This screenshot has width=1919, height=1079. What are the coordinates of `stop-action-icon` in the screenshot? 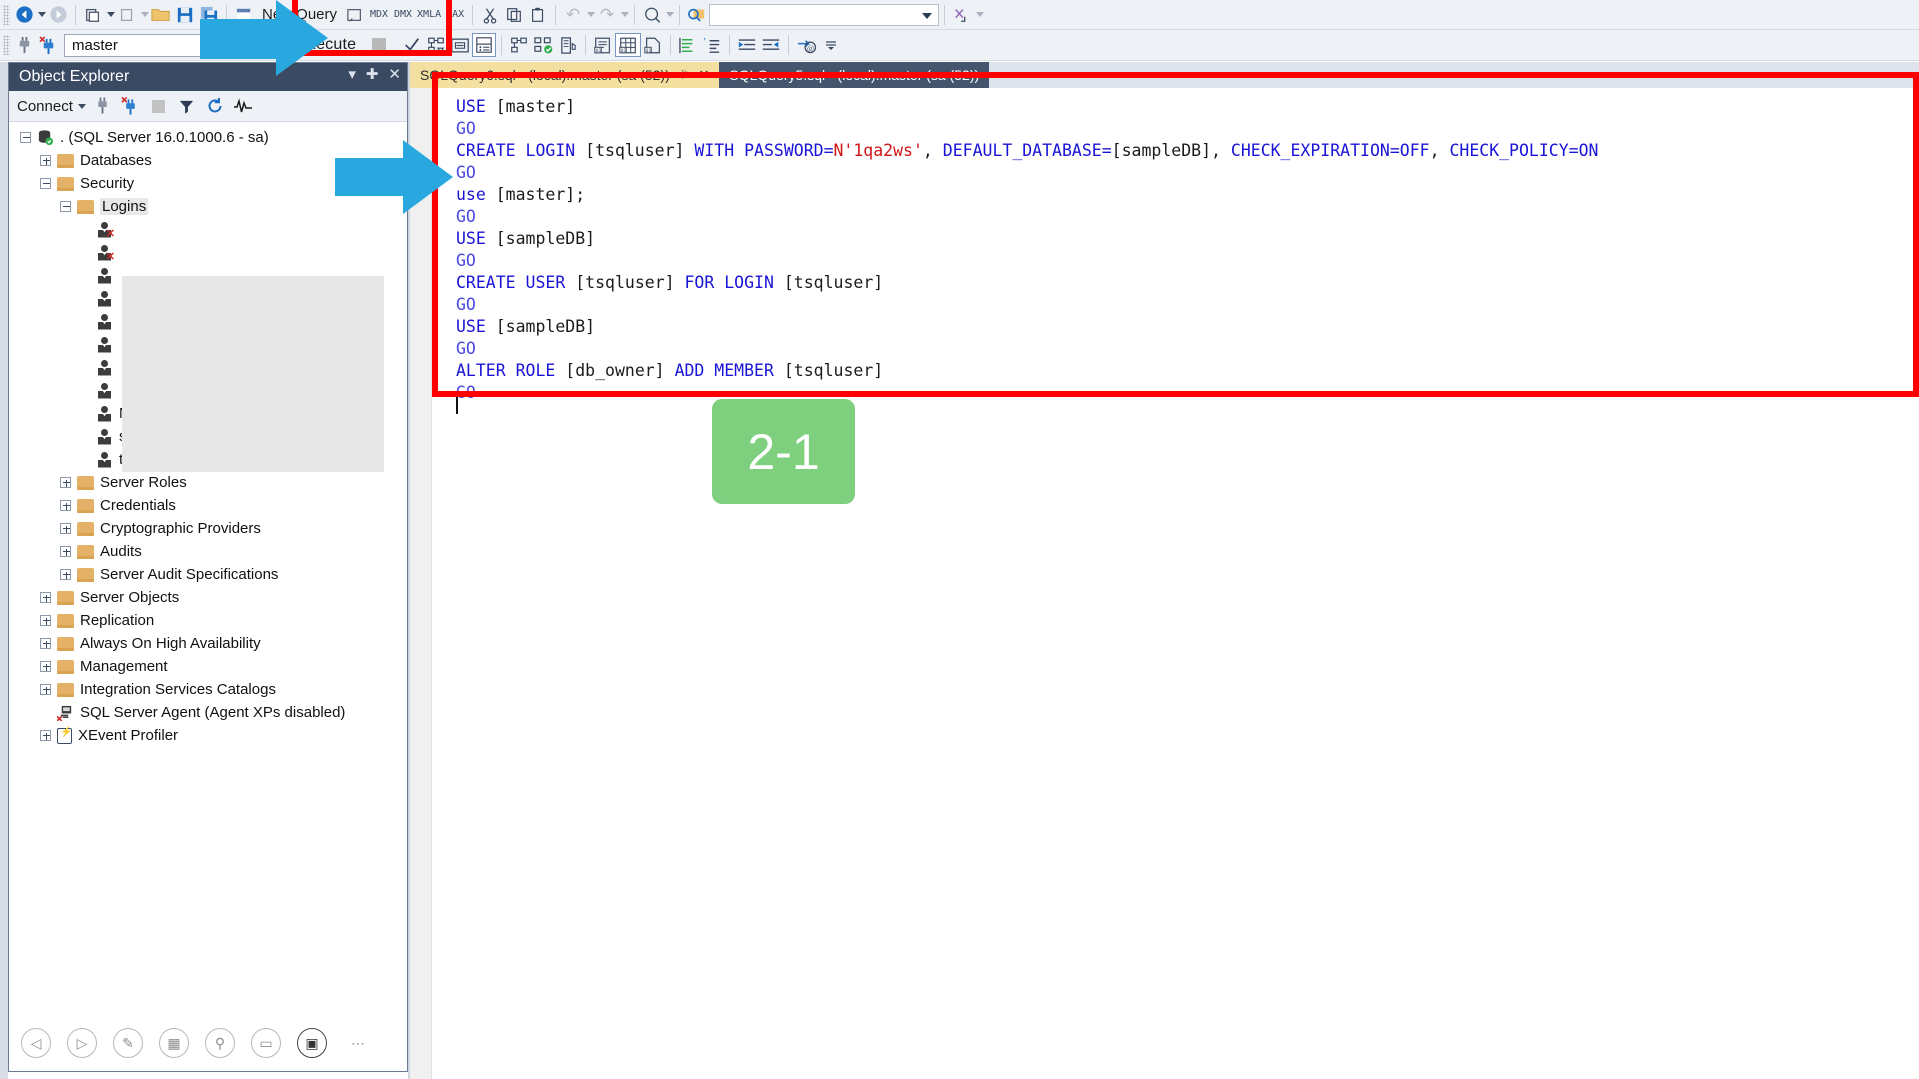 It's located at (159, 106).